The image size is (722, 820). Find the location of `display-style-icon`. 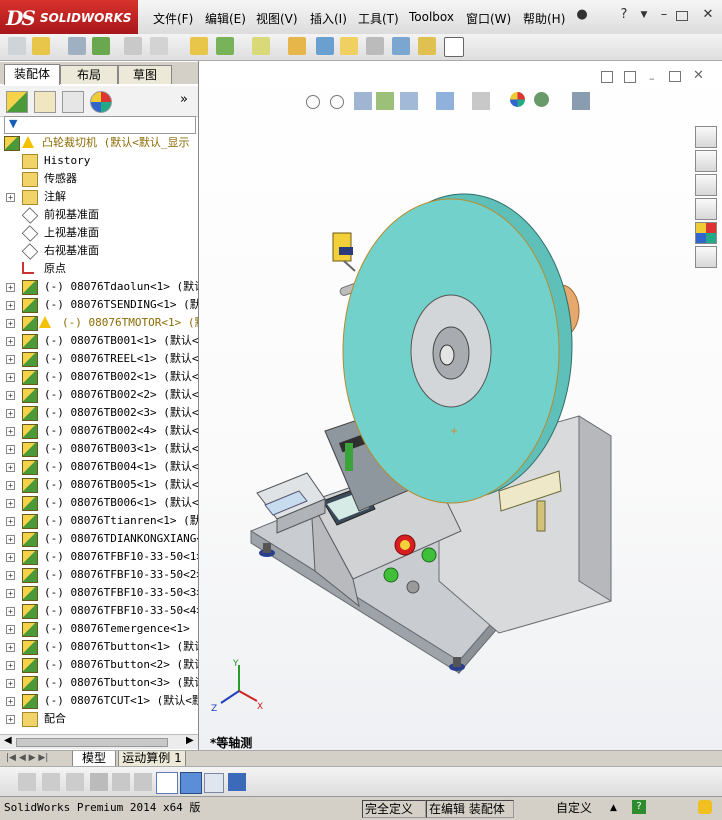

display-style-icon is located at coordinates (445, 101).